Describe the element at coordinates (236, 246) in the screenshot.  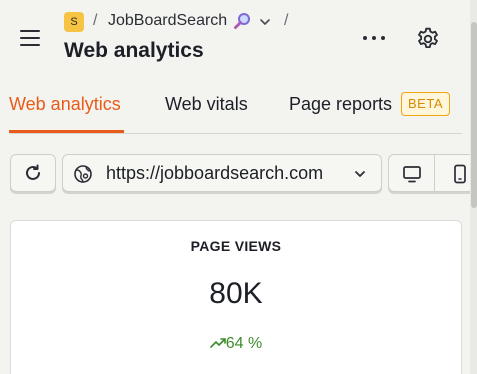
I see `card-title: PAGE VIEWS` at that location.